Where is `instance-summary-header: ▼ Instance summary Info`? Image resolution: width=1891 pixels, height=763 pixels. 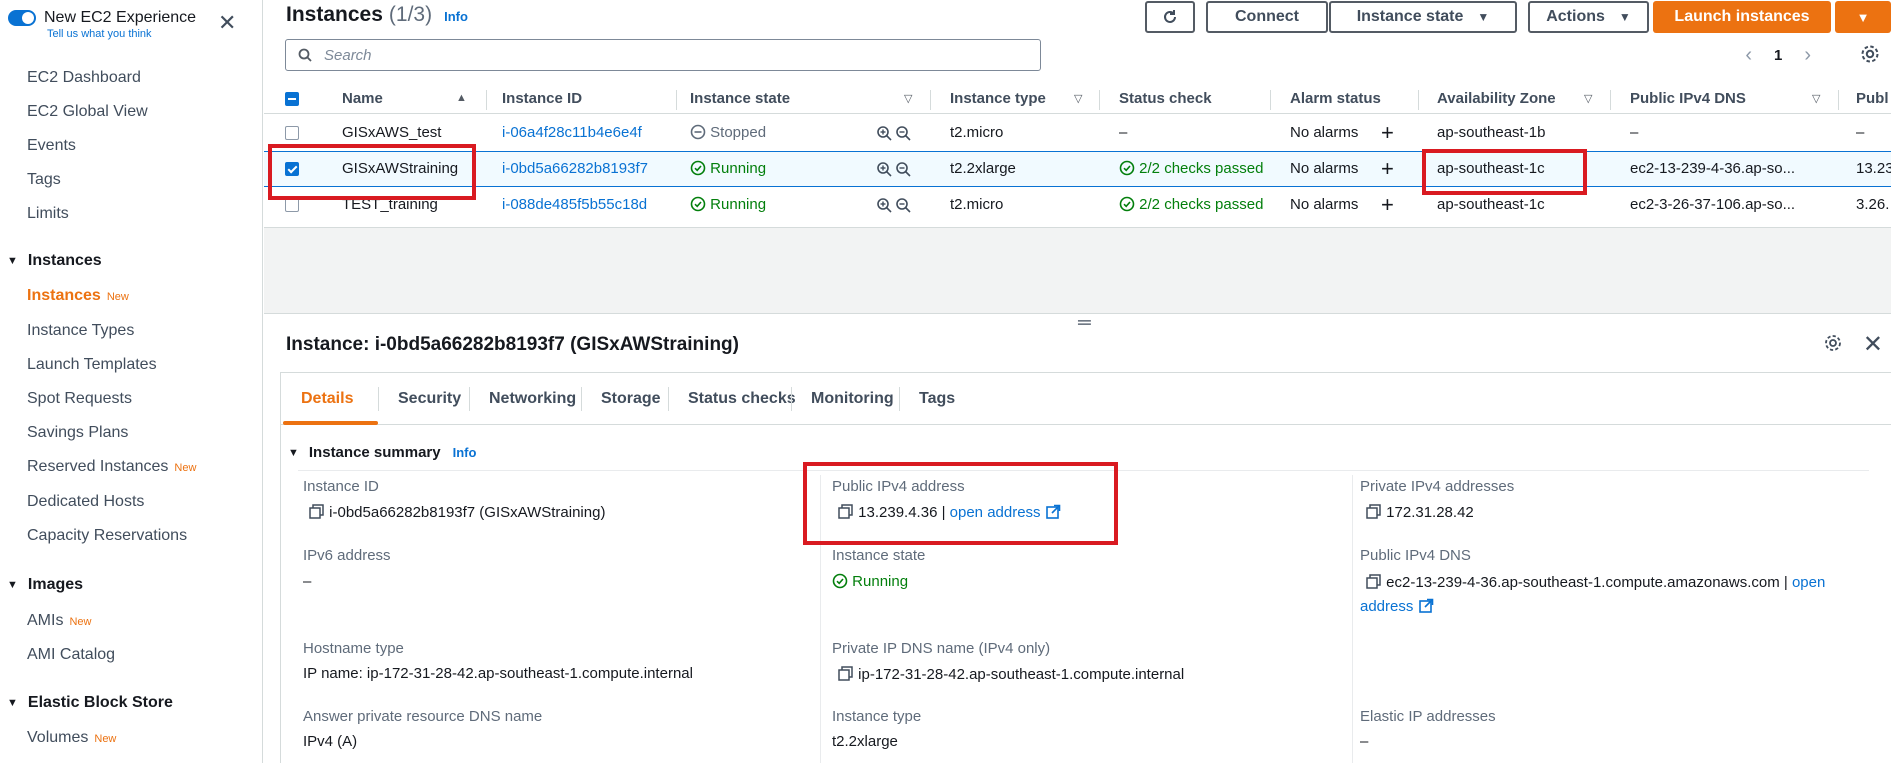 instance-summary-header: ▼ Instance summary Info is located at coordinates (382, 452).